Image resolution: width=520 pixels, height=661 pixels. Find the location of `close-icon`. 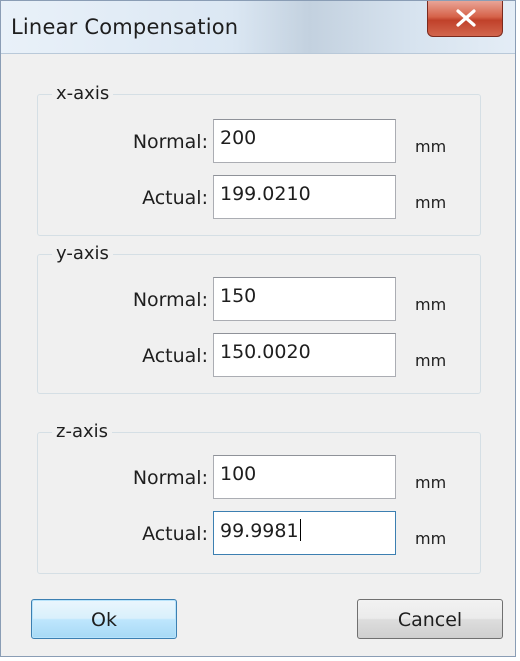

close-icon is located at coordinates (466, 18).